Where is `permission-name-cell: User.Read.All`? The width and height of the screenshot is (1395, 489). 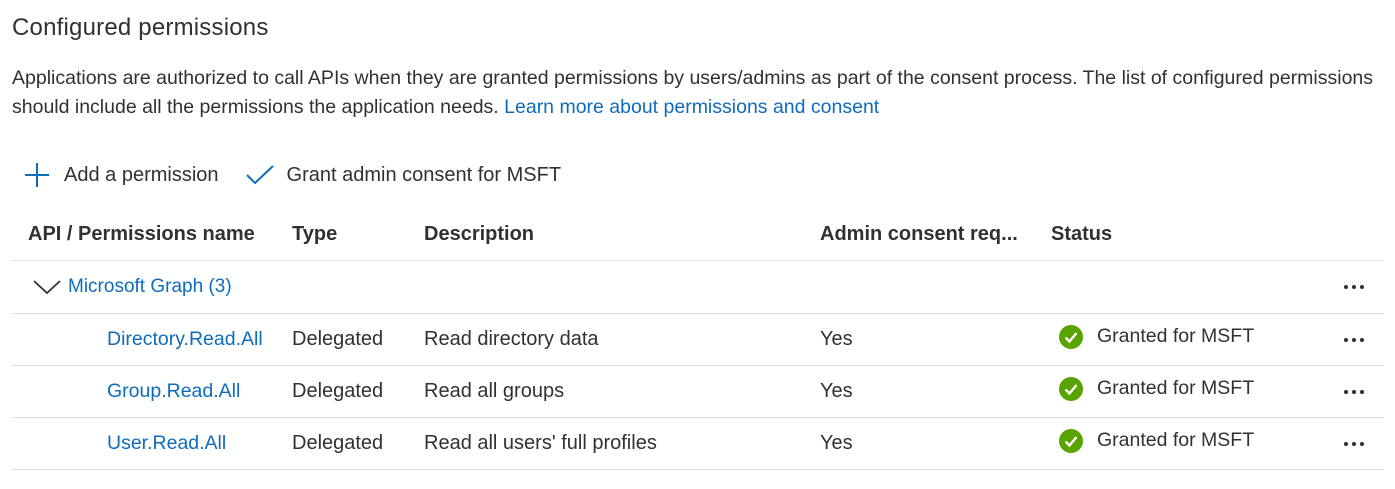 permission-name-cell: User.Read.All is located at coordinates (166, 443).